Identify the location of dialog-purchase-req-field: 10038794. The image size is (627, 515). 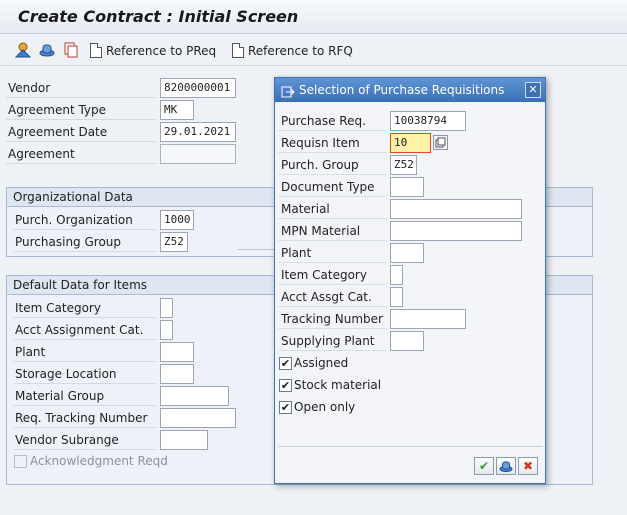
(428, 121).